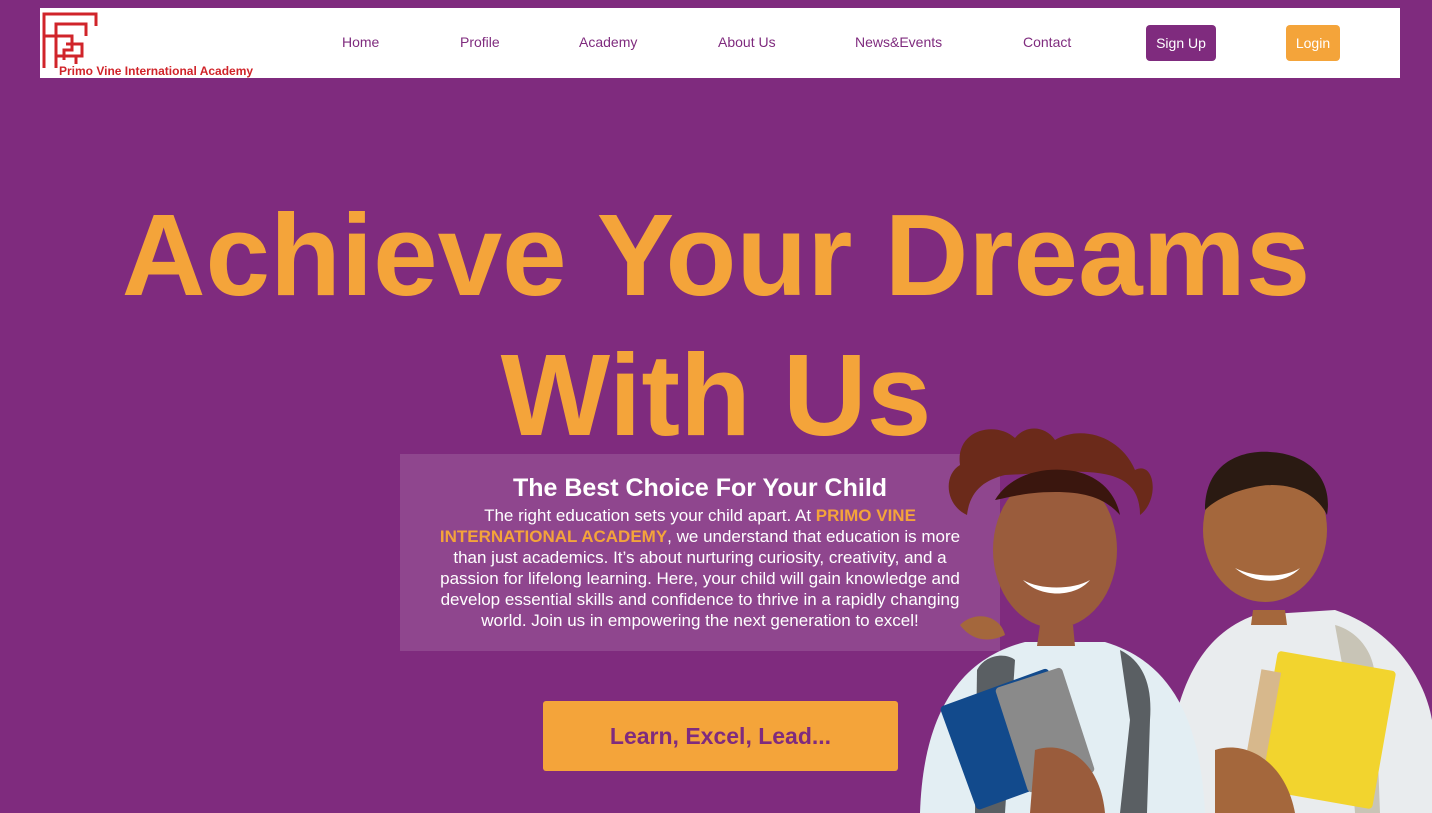 This screenshot has width=1432, height=813. Describe the element at coordinates (1047, 42) in the screenshot. I see `nav-contact: Contact` at that location.